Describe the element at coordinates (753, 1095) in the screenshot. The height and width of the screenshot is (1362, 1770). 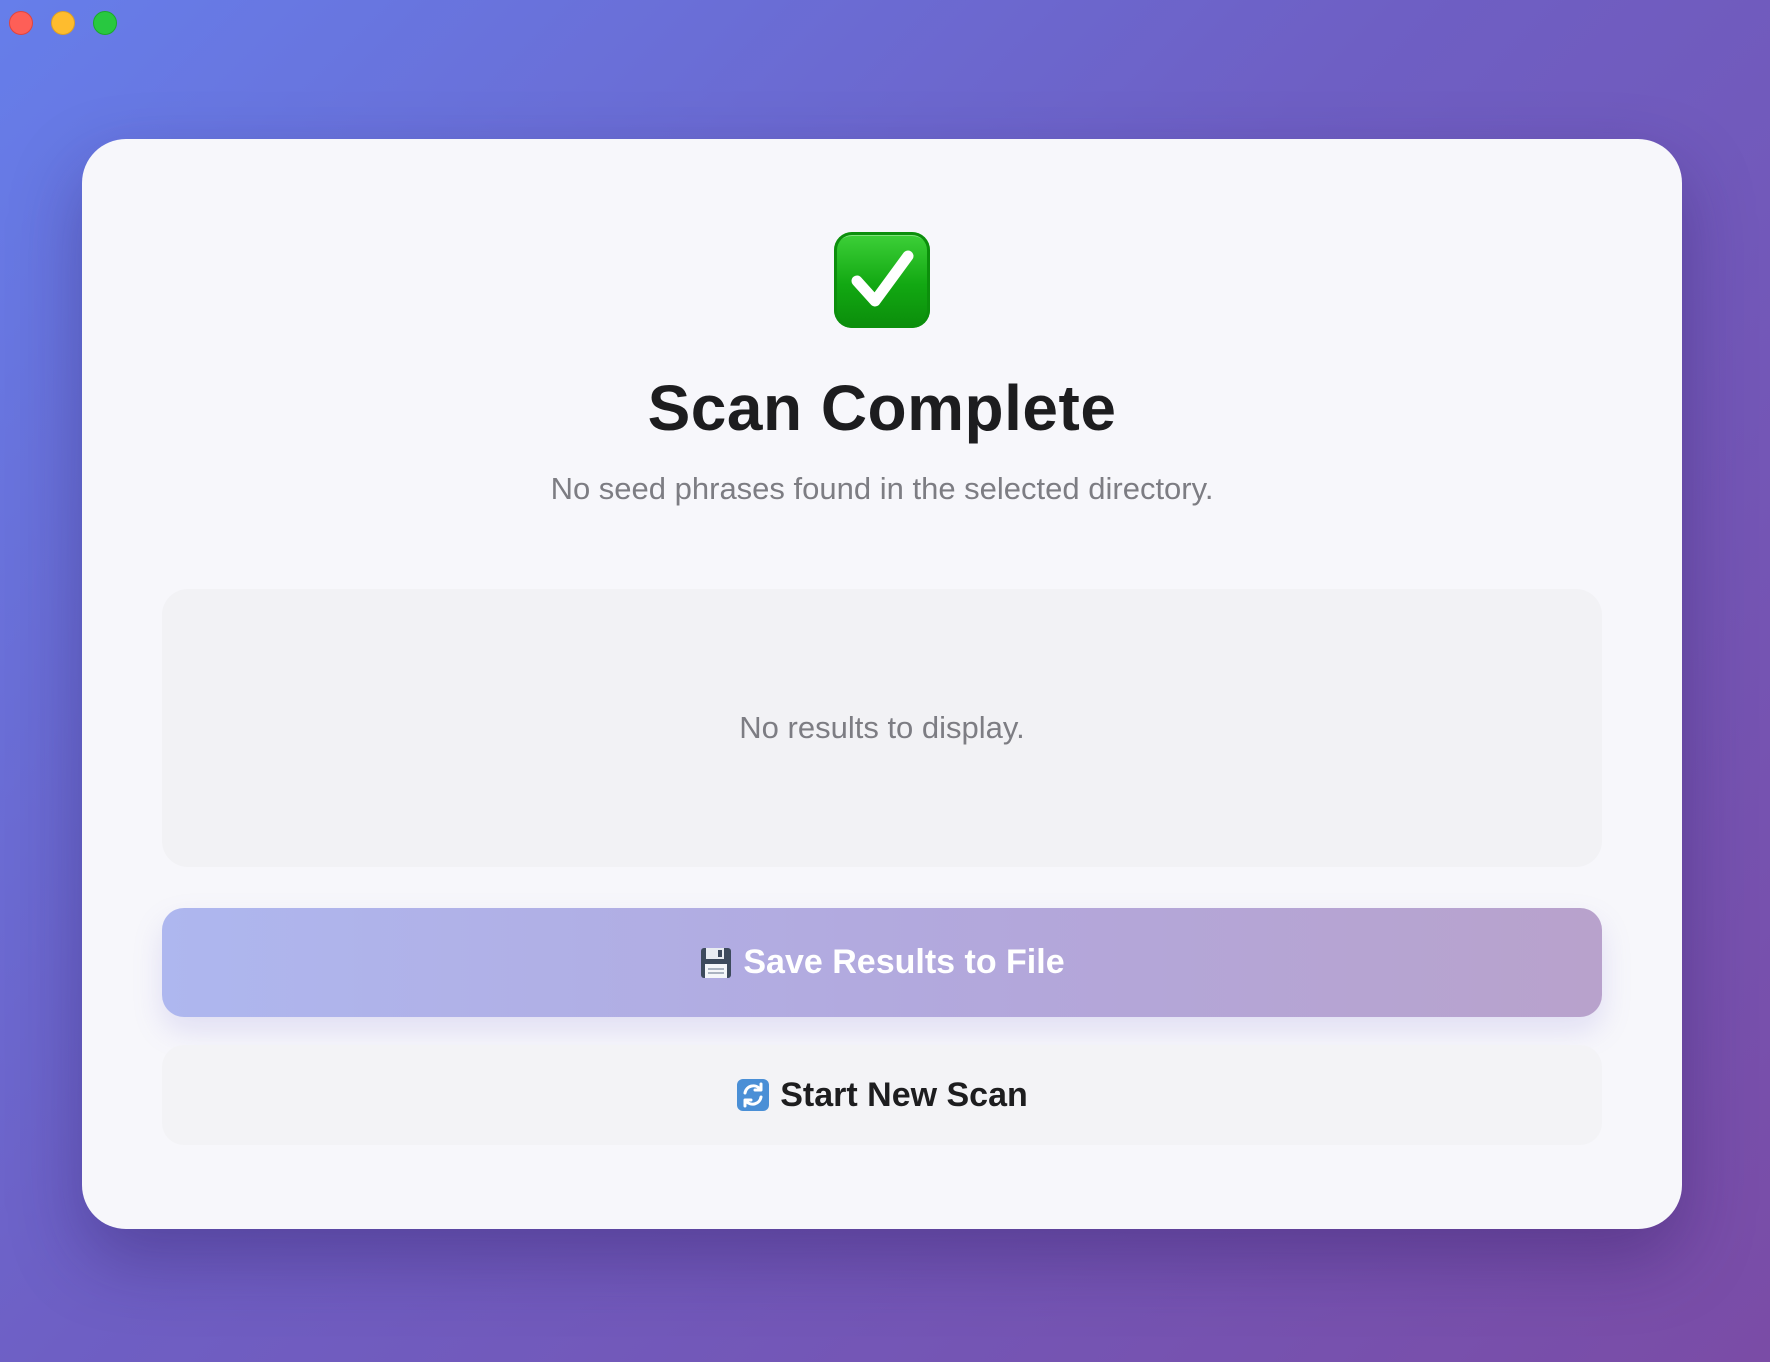
I see `refresh-icon` at that location.